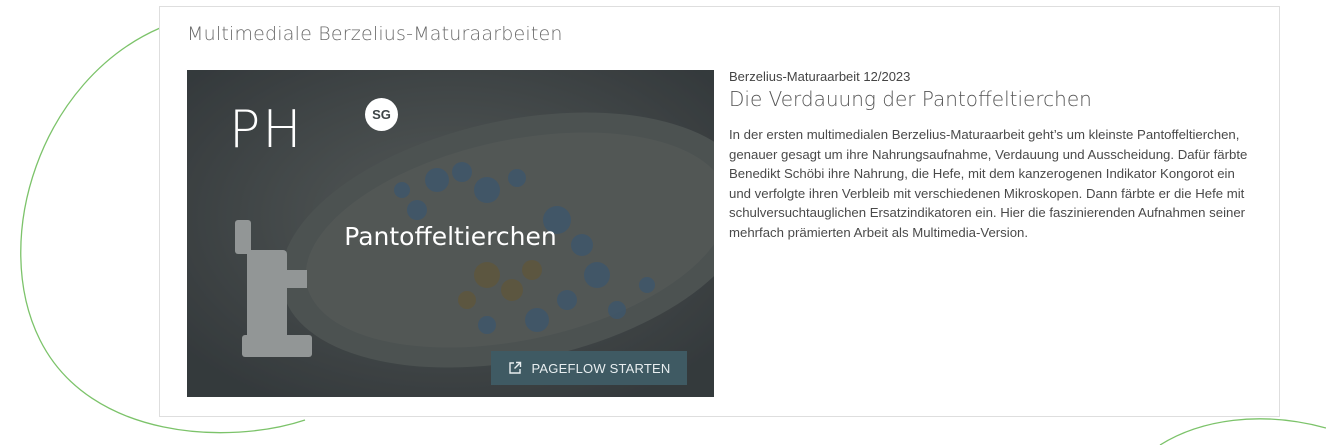  I want to click on media-overlay-title: Pantoffeltierchen, so click(450, 236).